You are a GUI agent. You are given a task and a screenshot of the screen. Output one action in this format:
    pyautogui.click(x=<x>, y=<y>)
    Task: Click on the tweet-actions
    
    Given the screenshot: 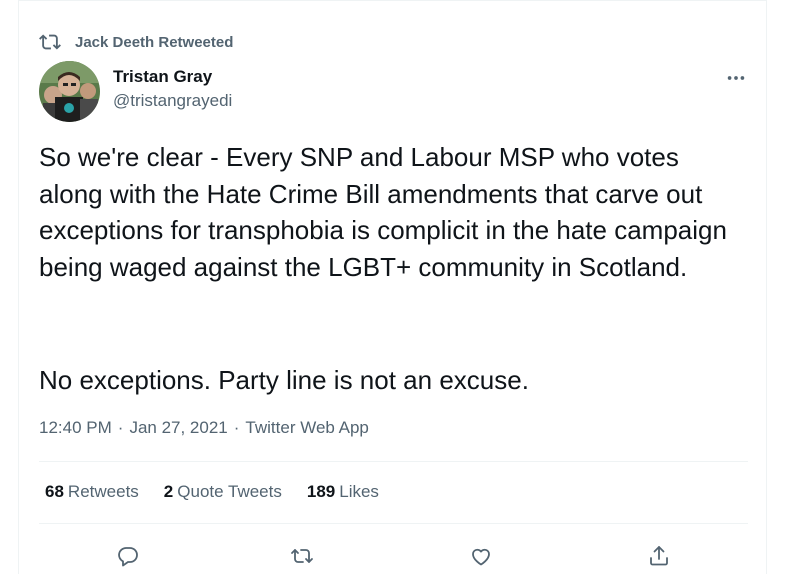 What is the action you would take?
    pyautogui.click(x=393, y=555)
    